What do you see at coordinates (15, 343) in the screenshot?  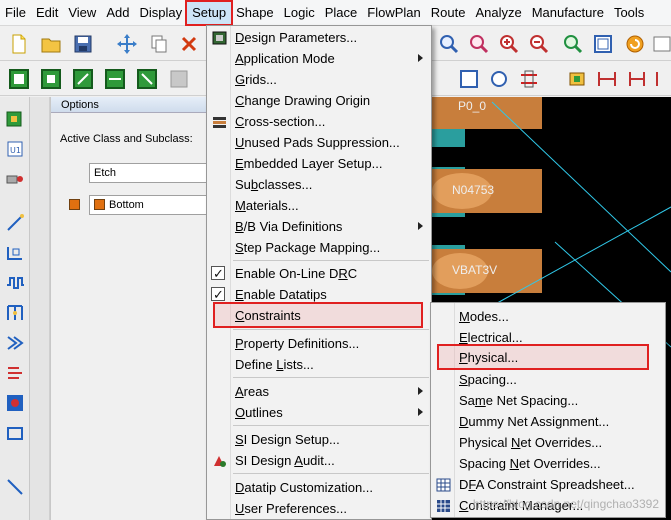 I see `bus-route-icon` at bounding box center [15, 343].